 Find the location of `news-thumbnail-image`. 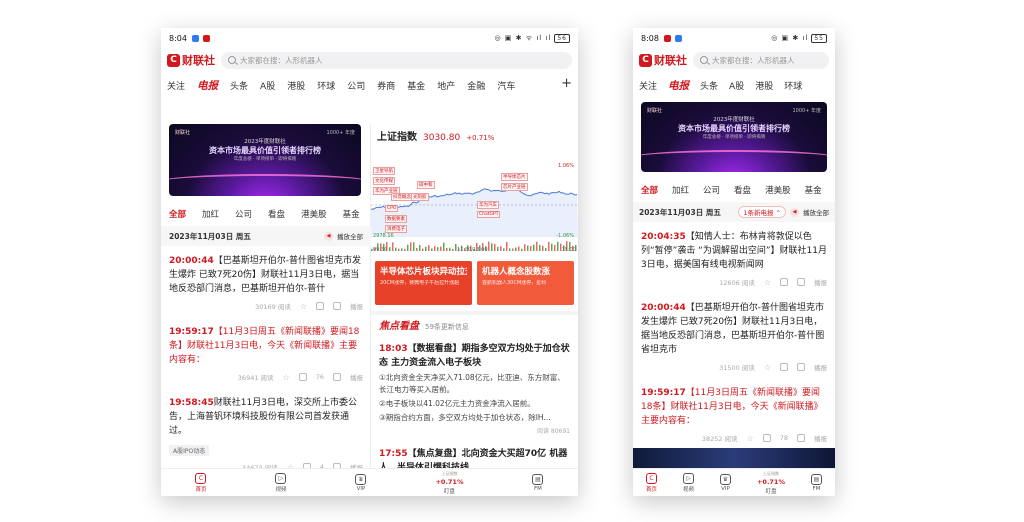

news-thumbnail-image is located at coordinates (734, 458).